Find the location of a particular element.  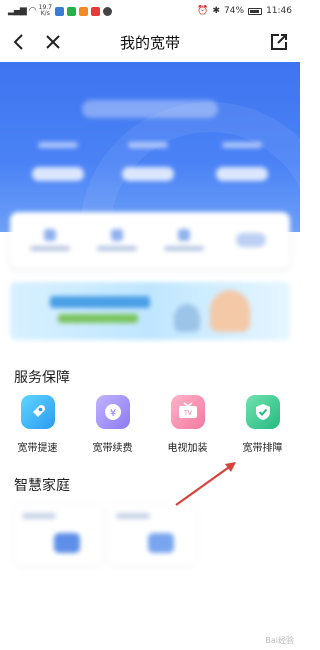

status-left: ▂▄▆ ◠ 19.7 K/s is located at coordinates (60, 11).